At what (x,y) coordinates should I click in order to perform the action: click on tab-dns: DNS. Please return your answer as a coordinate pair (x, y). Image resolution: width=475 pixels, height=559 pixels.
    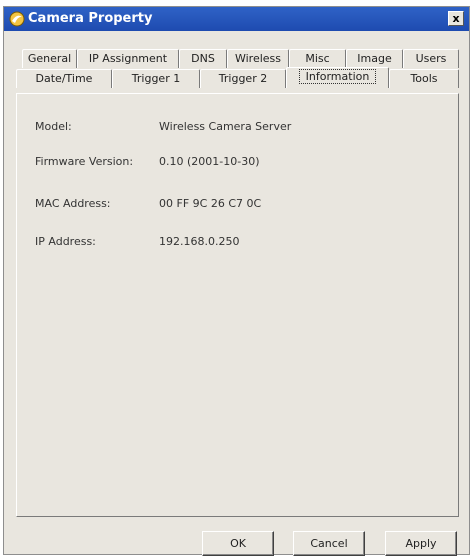
    Looking at the image, I should click on (203, 58).